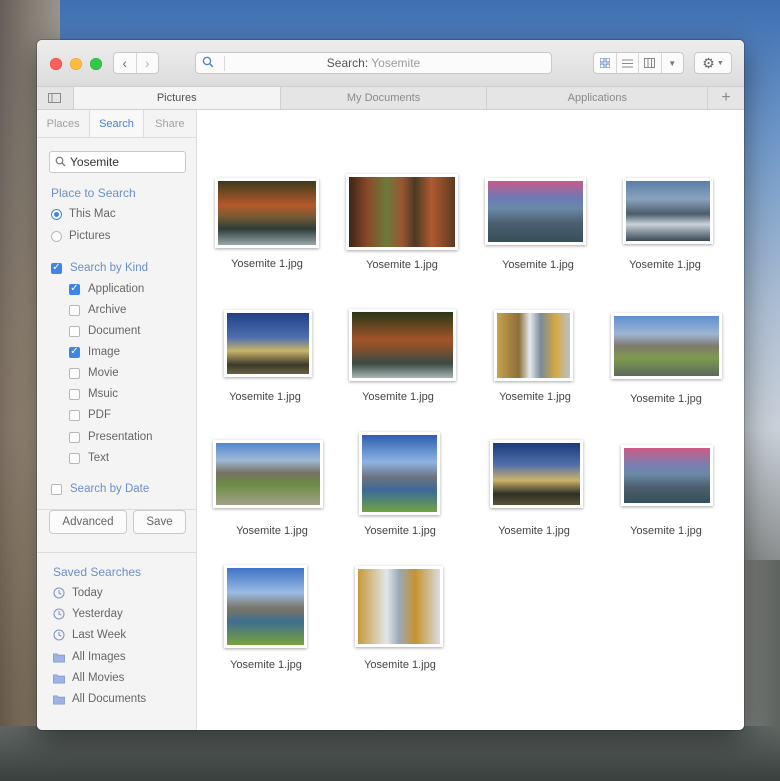 This screenshot has width=780, height=781. Describe the element at coordinates (177, 98) in the screenshot. I see `tab-pictures: Pictures` at that location.